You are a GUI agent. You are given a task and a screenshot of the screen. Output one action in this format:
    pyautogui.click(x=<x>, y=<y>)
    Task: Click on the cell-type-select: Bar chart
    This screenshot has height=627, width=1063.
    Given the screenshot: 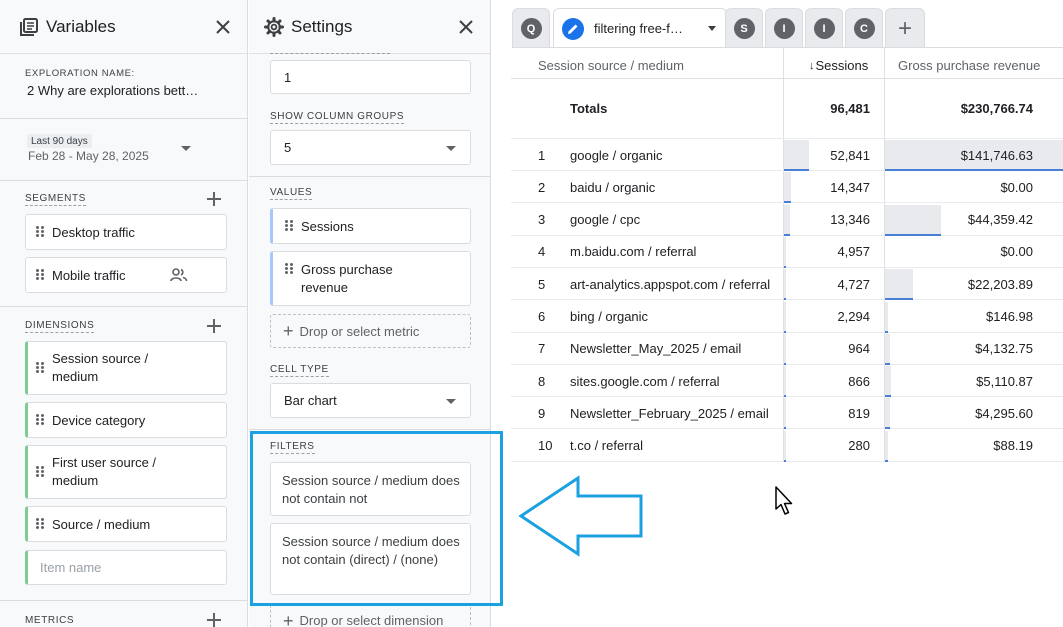 What is the action you would take?
    pyautogui.click(x=370, y=400)
    